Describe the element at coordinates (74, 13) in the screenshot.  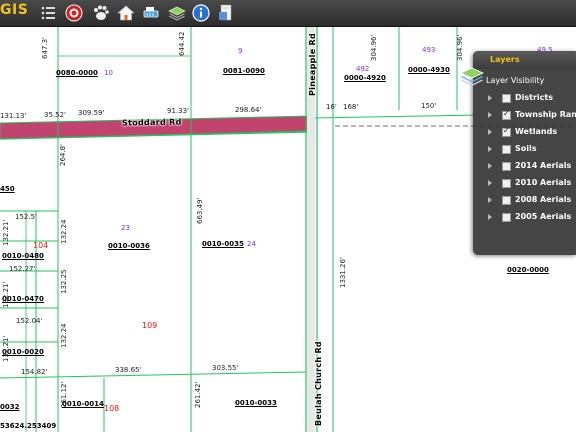
I see `target-icon` at that location.